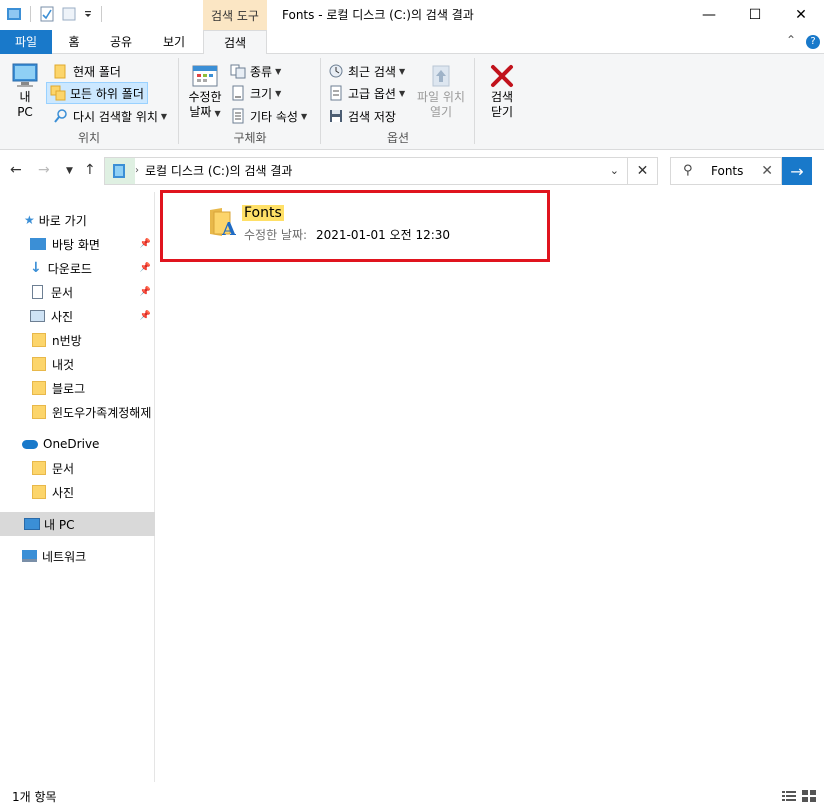 The width and height of the screenshot is (824, 808). Describe the element at coordinates (767, 171) in the screenshot. I see `clear-search-icon: ✕` at that location.